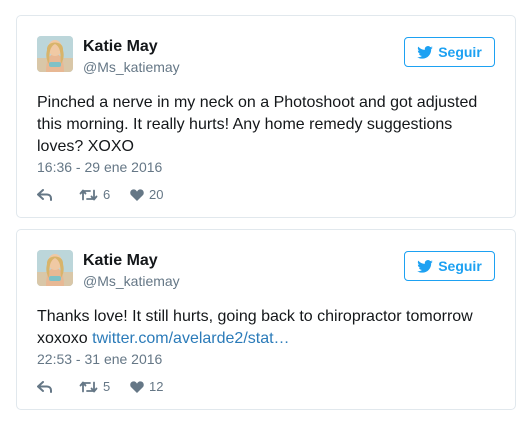 The image size is (532, 426). Describe the element at coordinates (146, 386) in the screenshot. I see `like-button: 12` at that location.